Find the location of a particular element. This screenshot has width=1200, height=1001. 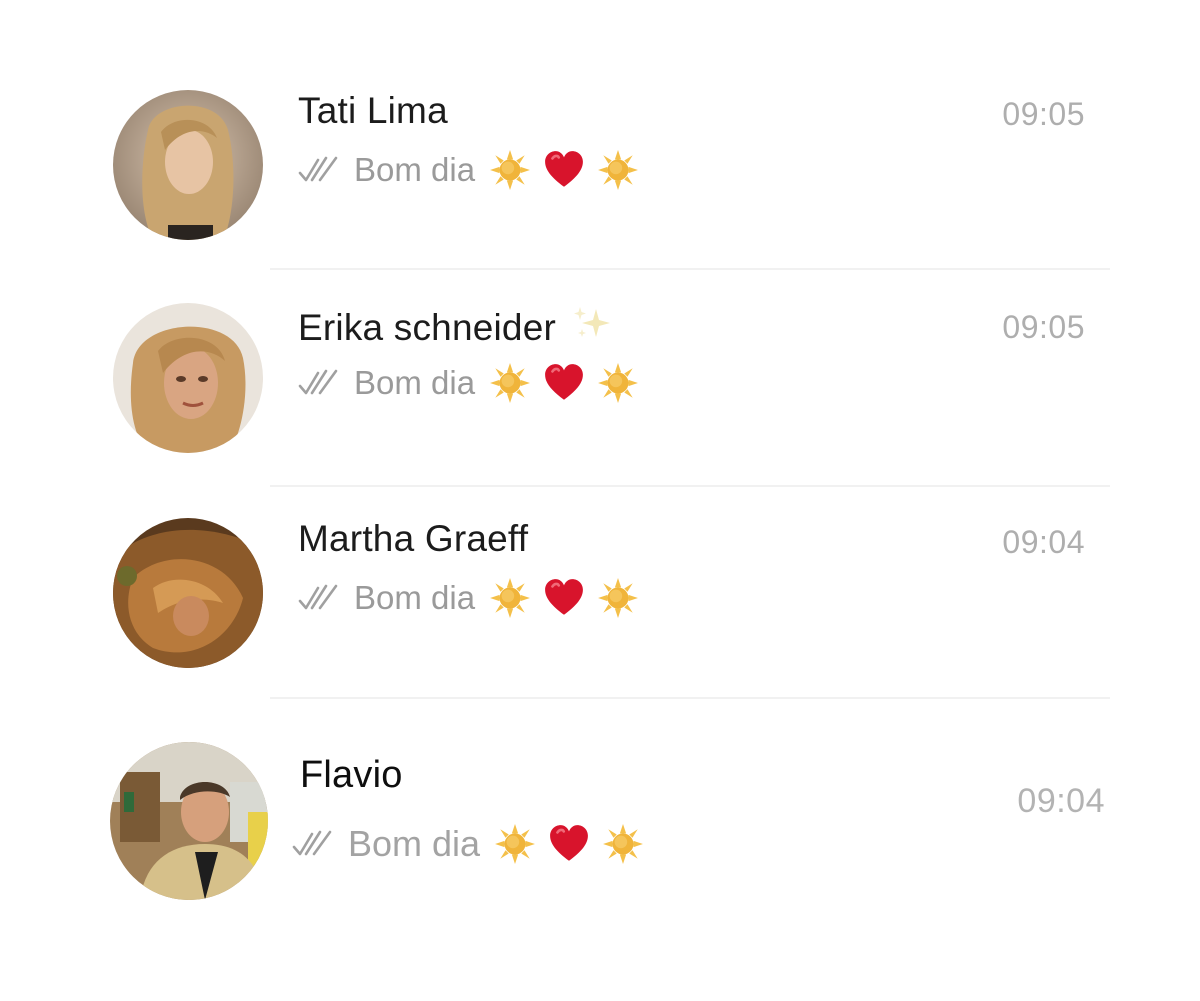

contact-name: Martha Graeff is located at coordinates (413, 538).